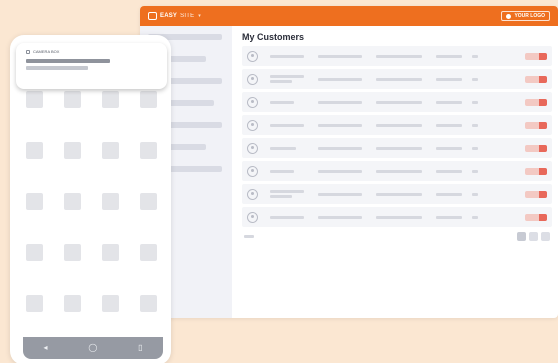  Describe the element at coordinates (397, 236) in the screenshot. I see `pagination` at that location.